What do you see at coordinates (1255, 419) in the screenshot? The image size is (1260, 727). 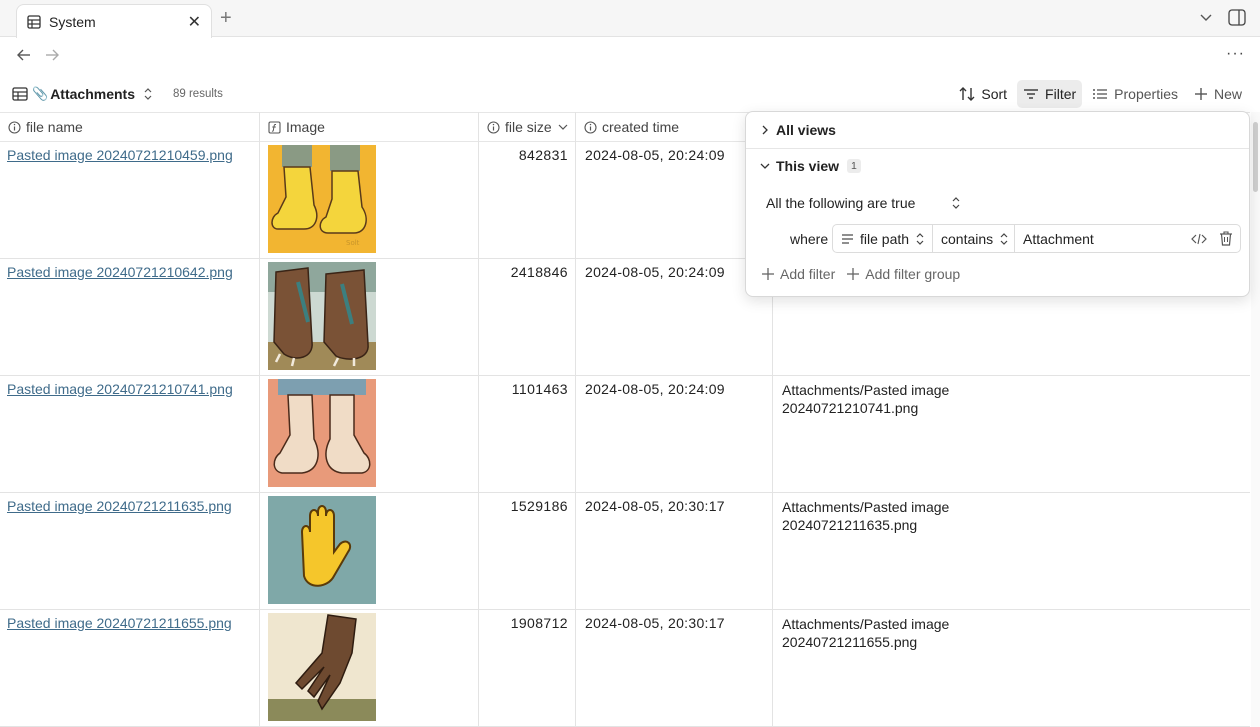 I see `vertical-scrollbar` at bounding box center [1255, 419].